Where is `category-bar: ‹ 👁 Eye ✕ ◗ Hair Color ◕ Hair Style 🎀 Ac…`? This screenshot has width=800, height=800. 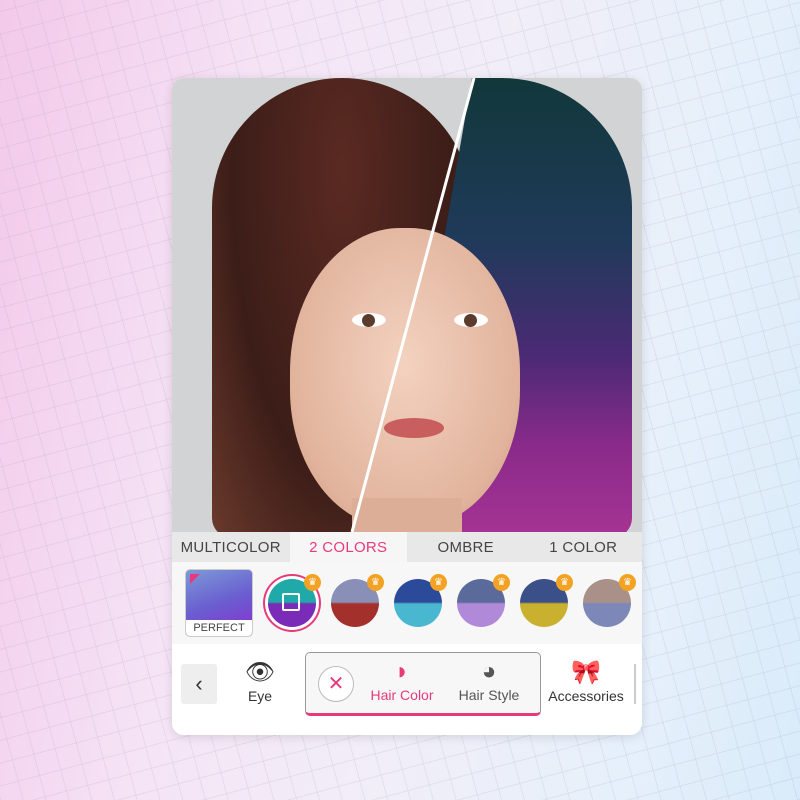
category-bar: ‹ 👁 Eye ✕ ◗ Hair Color ◕ Hair Style 🎀 Ac… is located at coordinates (407, 689).